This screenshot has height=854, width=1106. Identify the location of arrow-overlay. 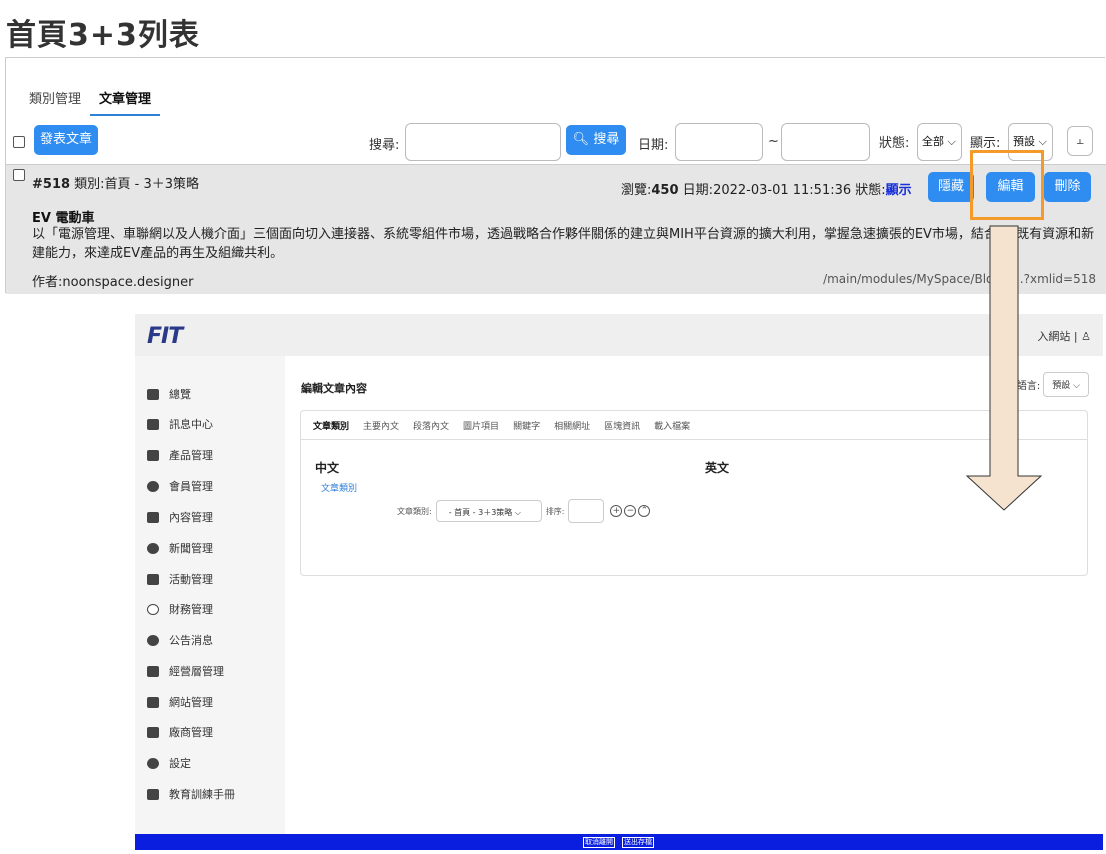
(1004, 368).